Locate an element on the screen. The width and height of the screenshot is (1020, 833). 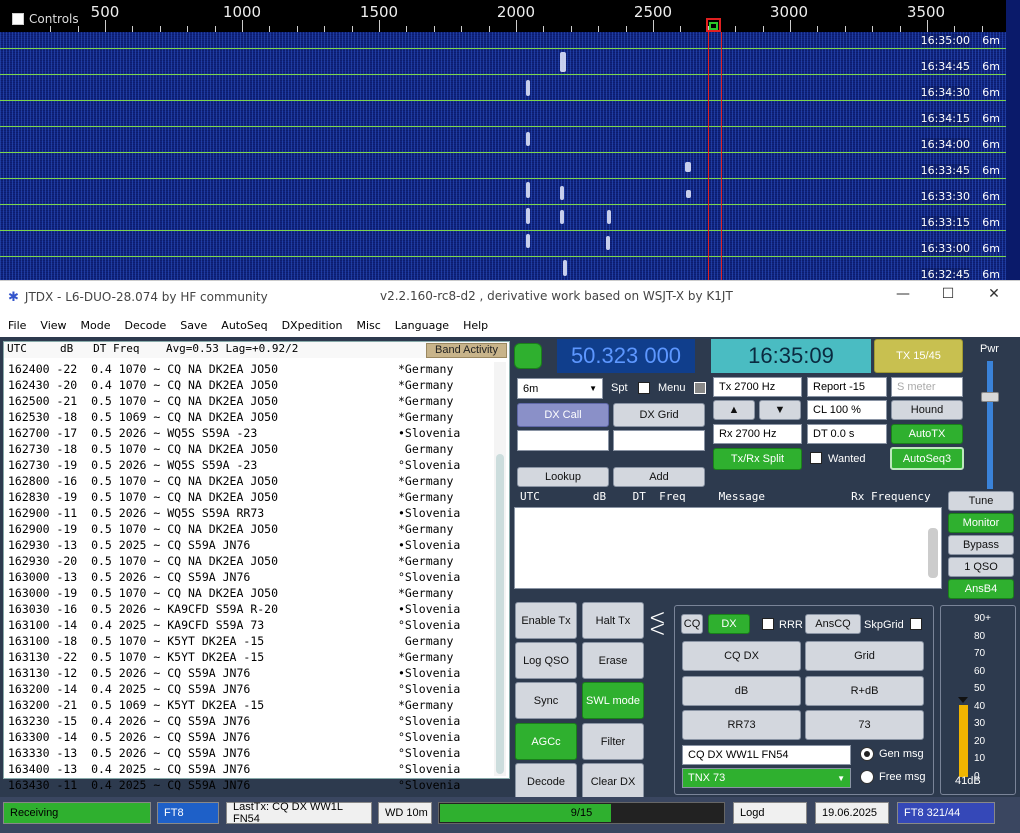
menu-autoseq: AutoSeq is located at coordinates (243, 325).